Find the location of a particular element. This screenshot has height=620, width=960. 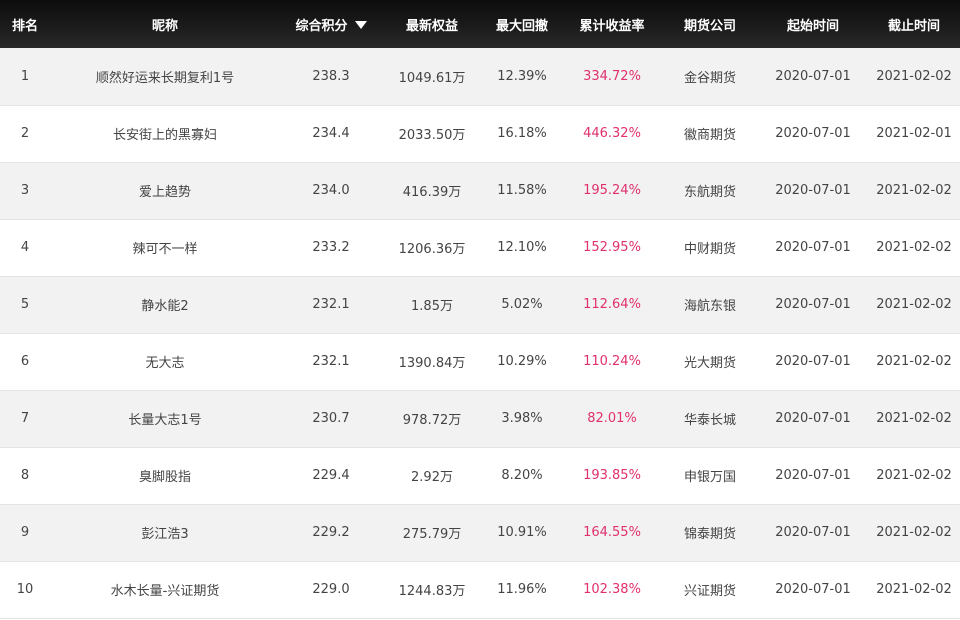

col-header-score: 综合积分 is located at coordinates (331, 24).